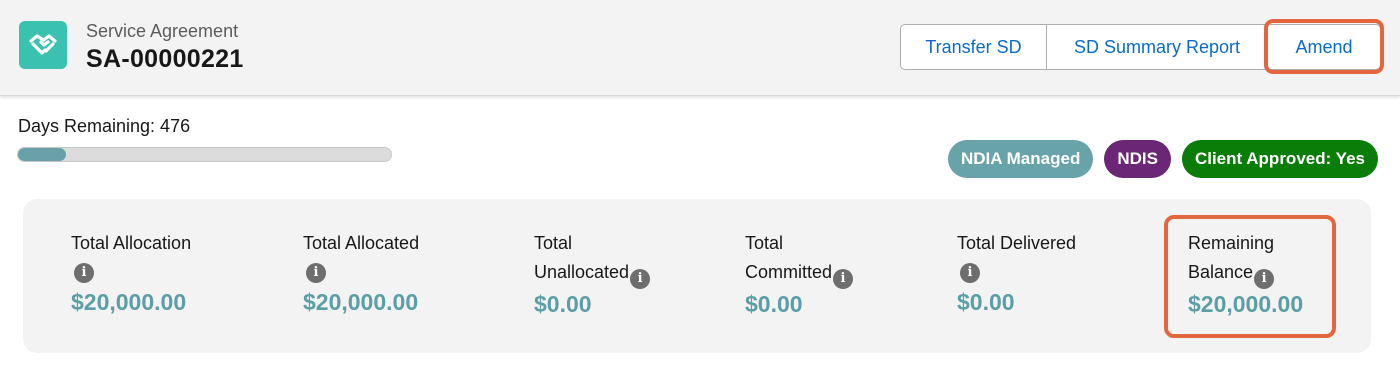 The image size is (1400, 370). Describe the element at coordinates (361, 243) in the screenshot. I see `stat-label: Total Allocated` at that location.